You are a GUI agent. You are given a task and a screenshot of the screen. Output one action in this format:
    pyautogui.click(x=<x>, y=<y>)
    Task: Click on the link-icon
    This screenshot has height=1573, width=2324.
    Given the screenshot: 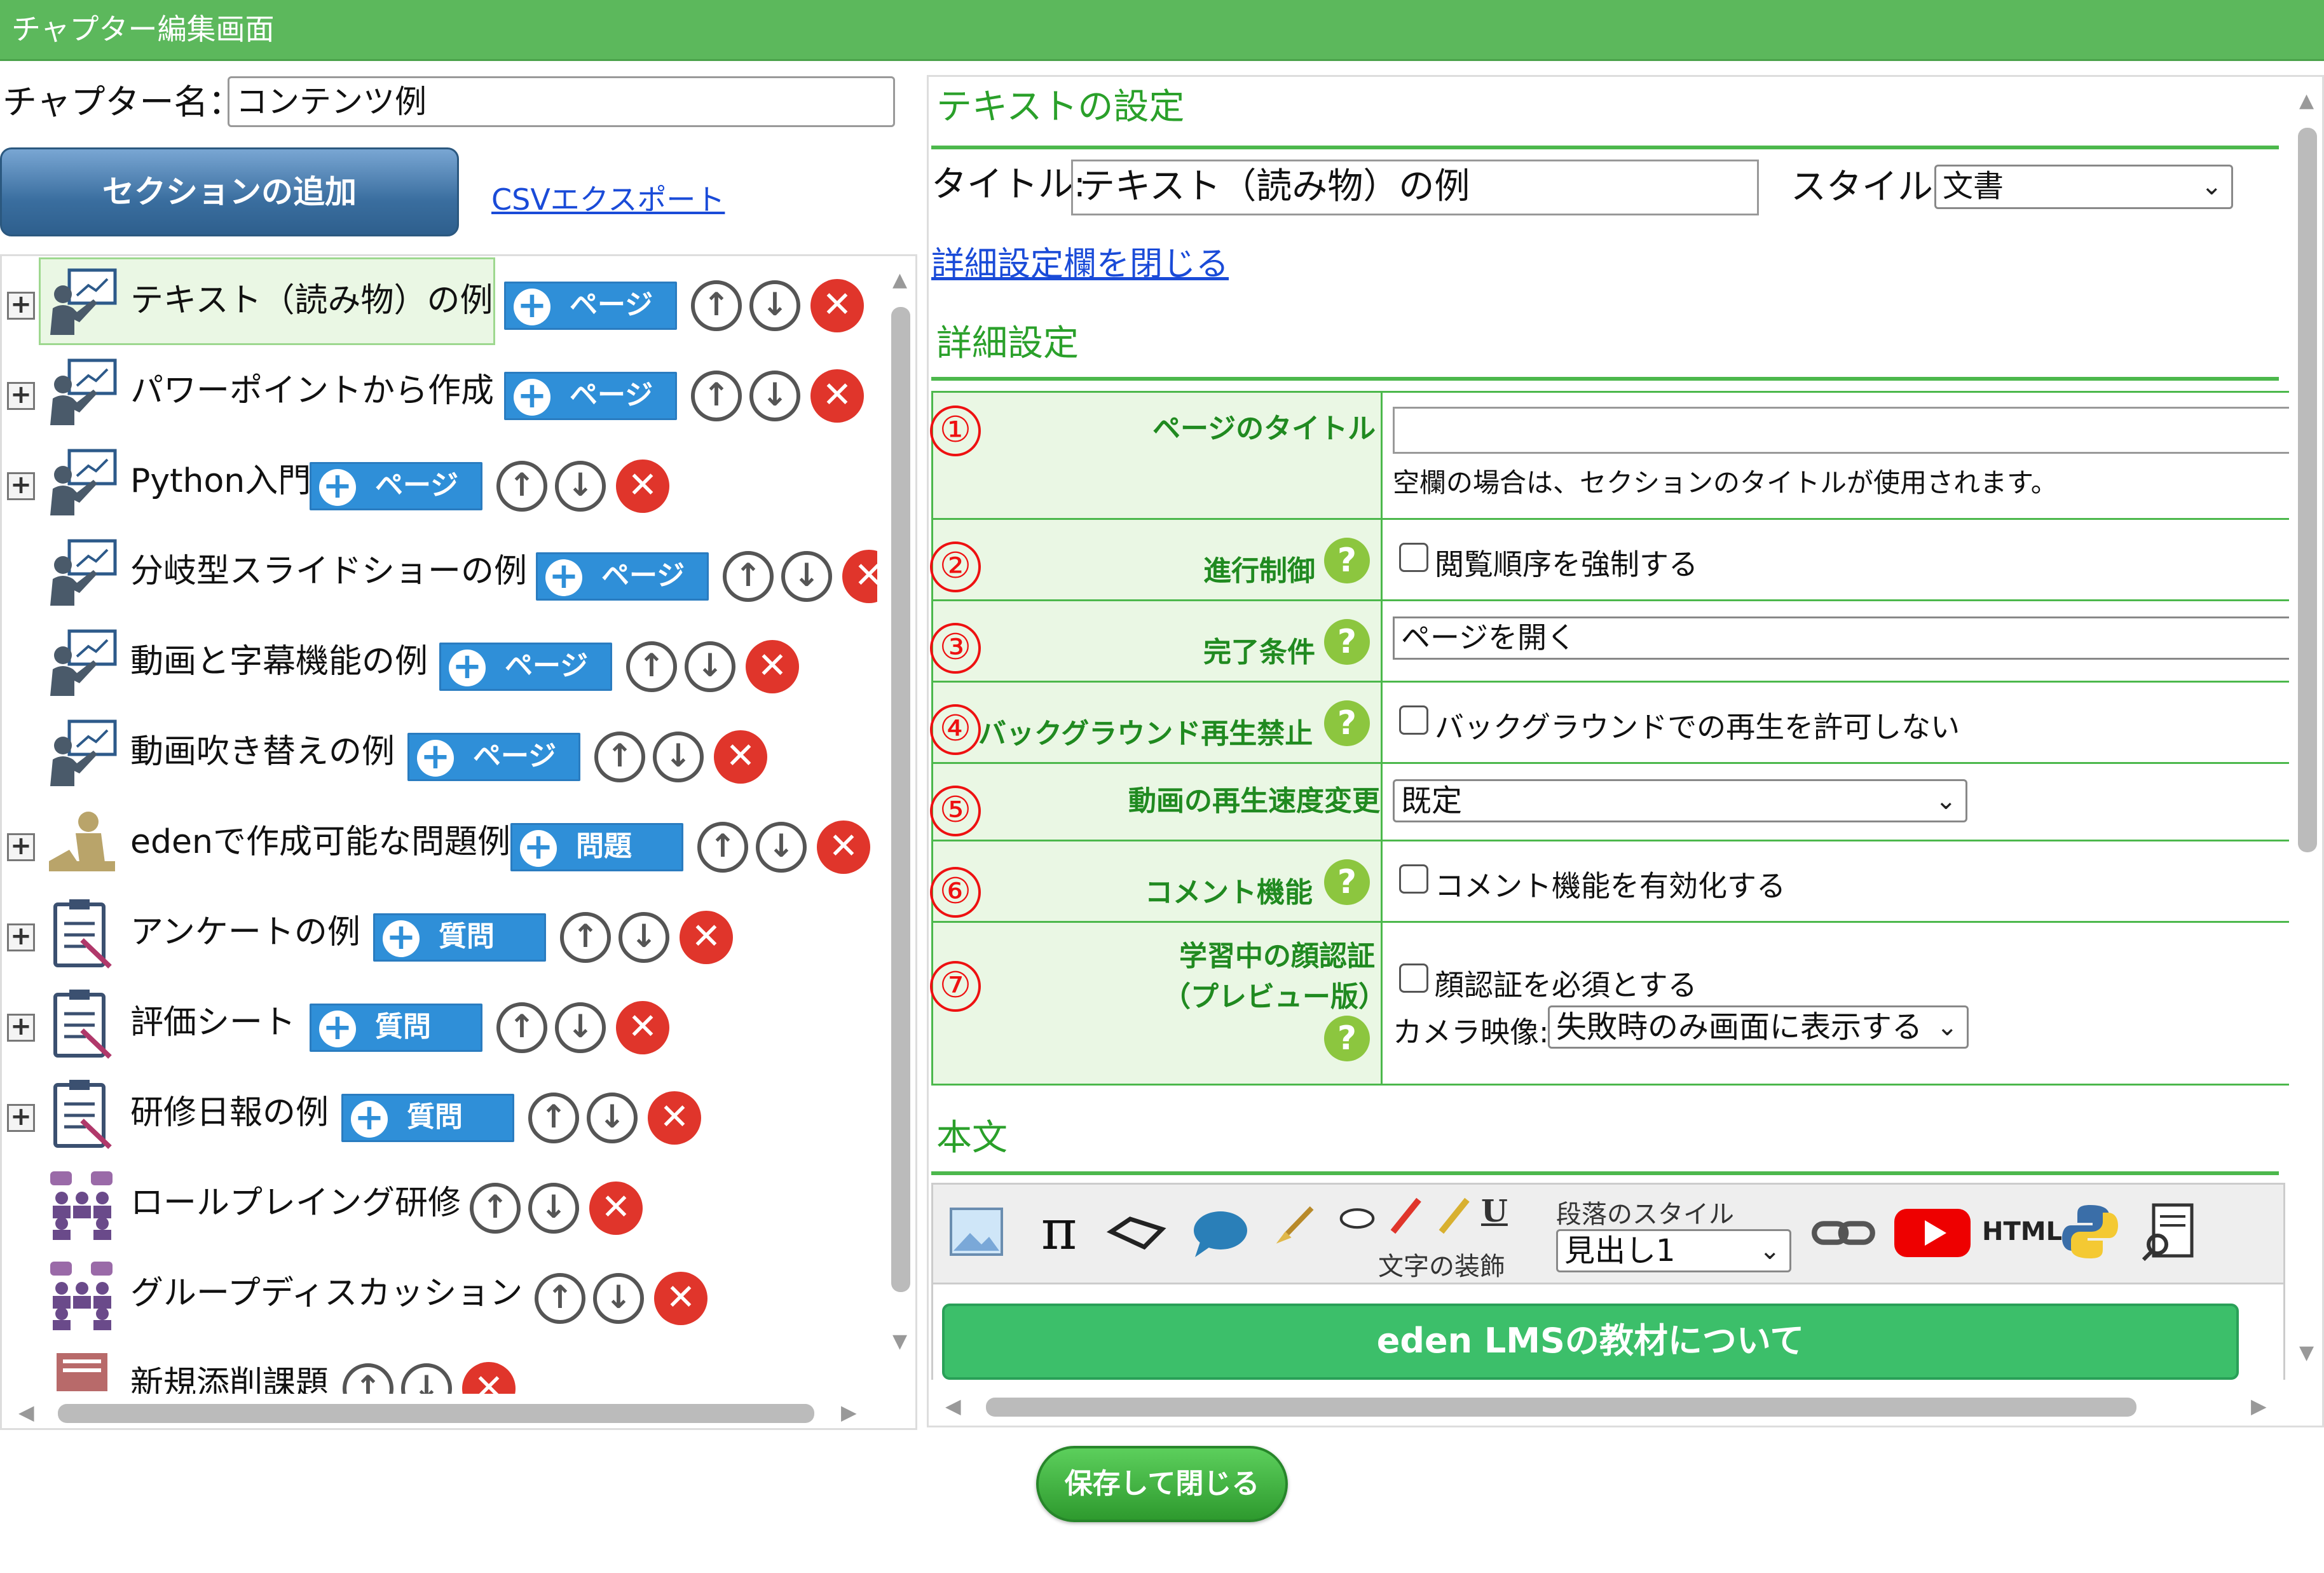 What is the action you would take?
    pyautogui.click(x=1843, y=1231)
    